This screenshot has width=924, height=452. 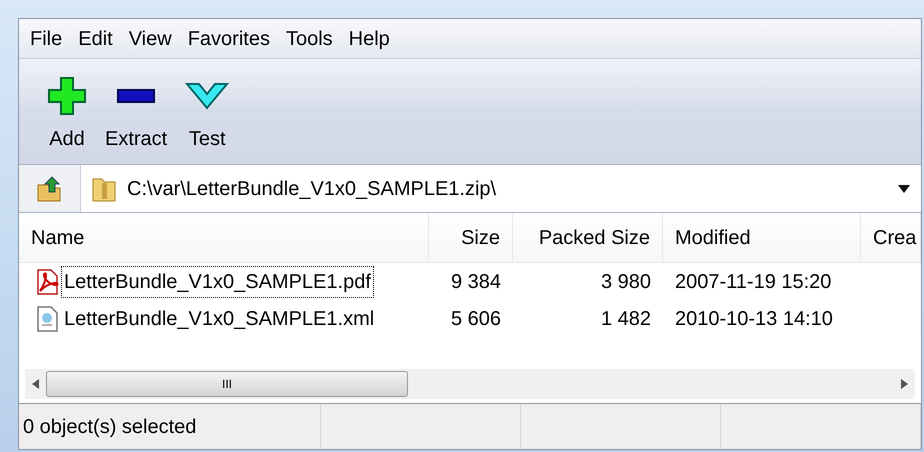 I want to click on table-cell-text: 5 606, so click(x=476, y=319).